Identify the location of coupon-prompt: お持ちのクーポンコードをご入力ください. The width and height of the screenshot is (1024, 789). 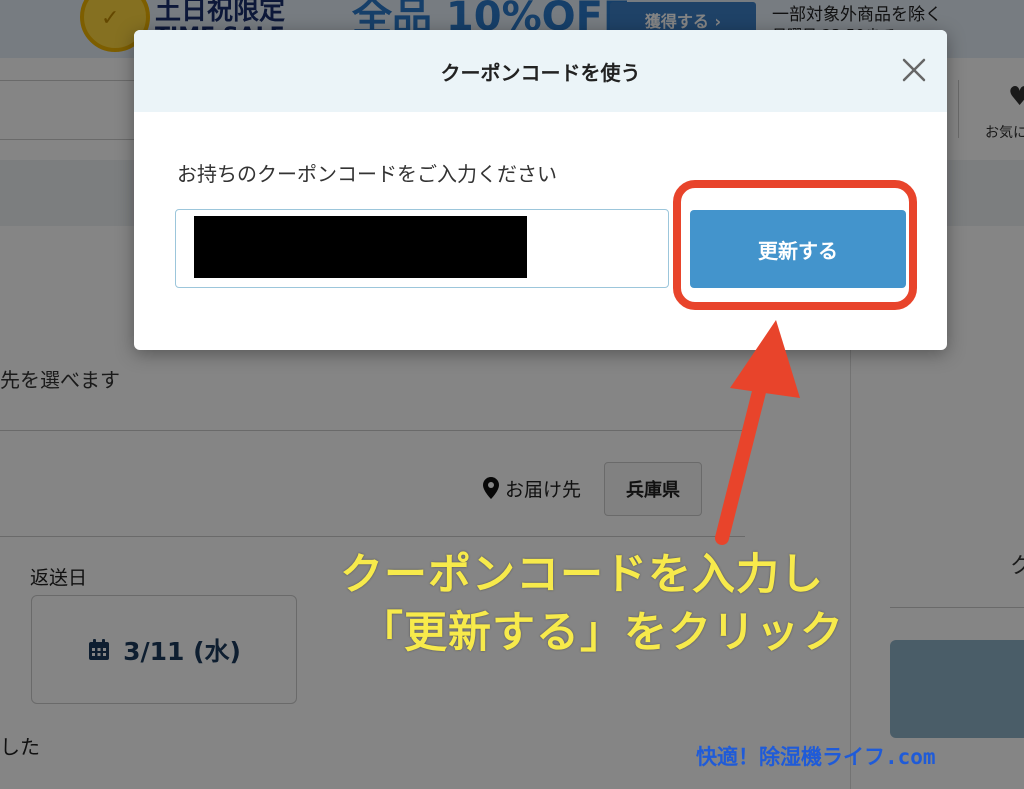
(367, 174).